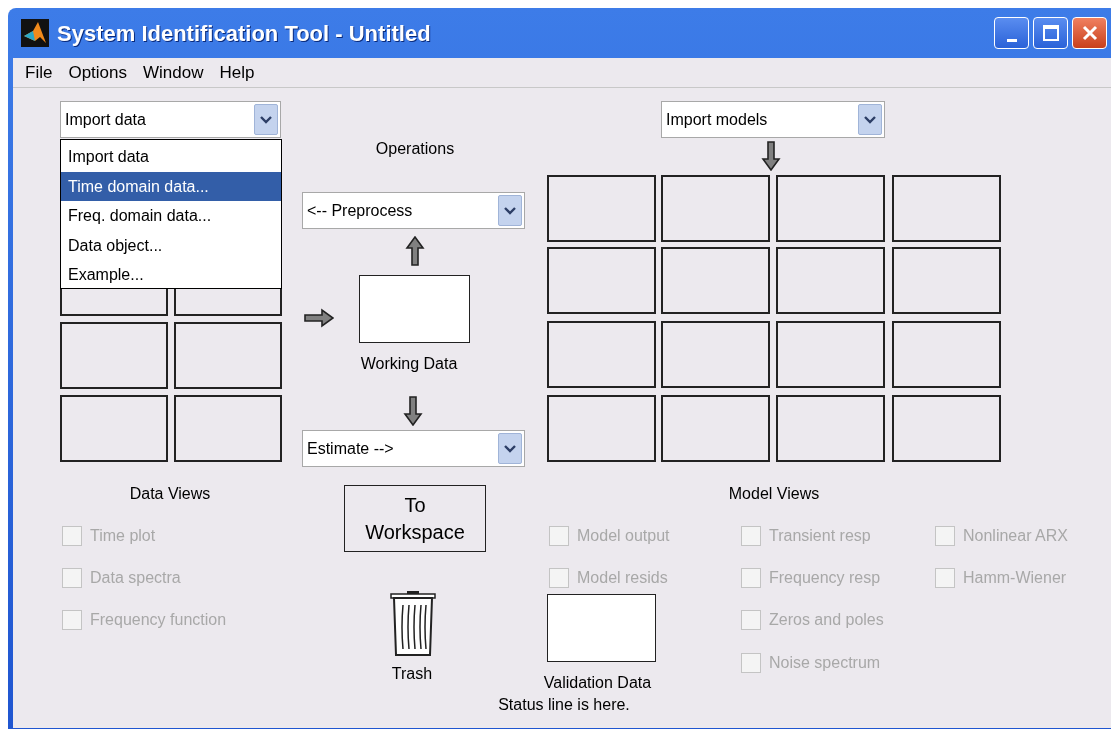 The width and height of the screenshot is (1111, 729). I want to click on import-models-dropdown: Import models, so click(773, 119).